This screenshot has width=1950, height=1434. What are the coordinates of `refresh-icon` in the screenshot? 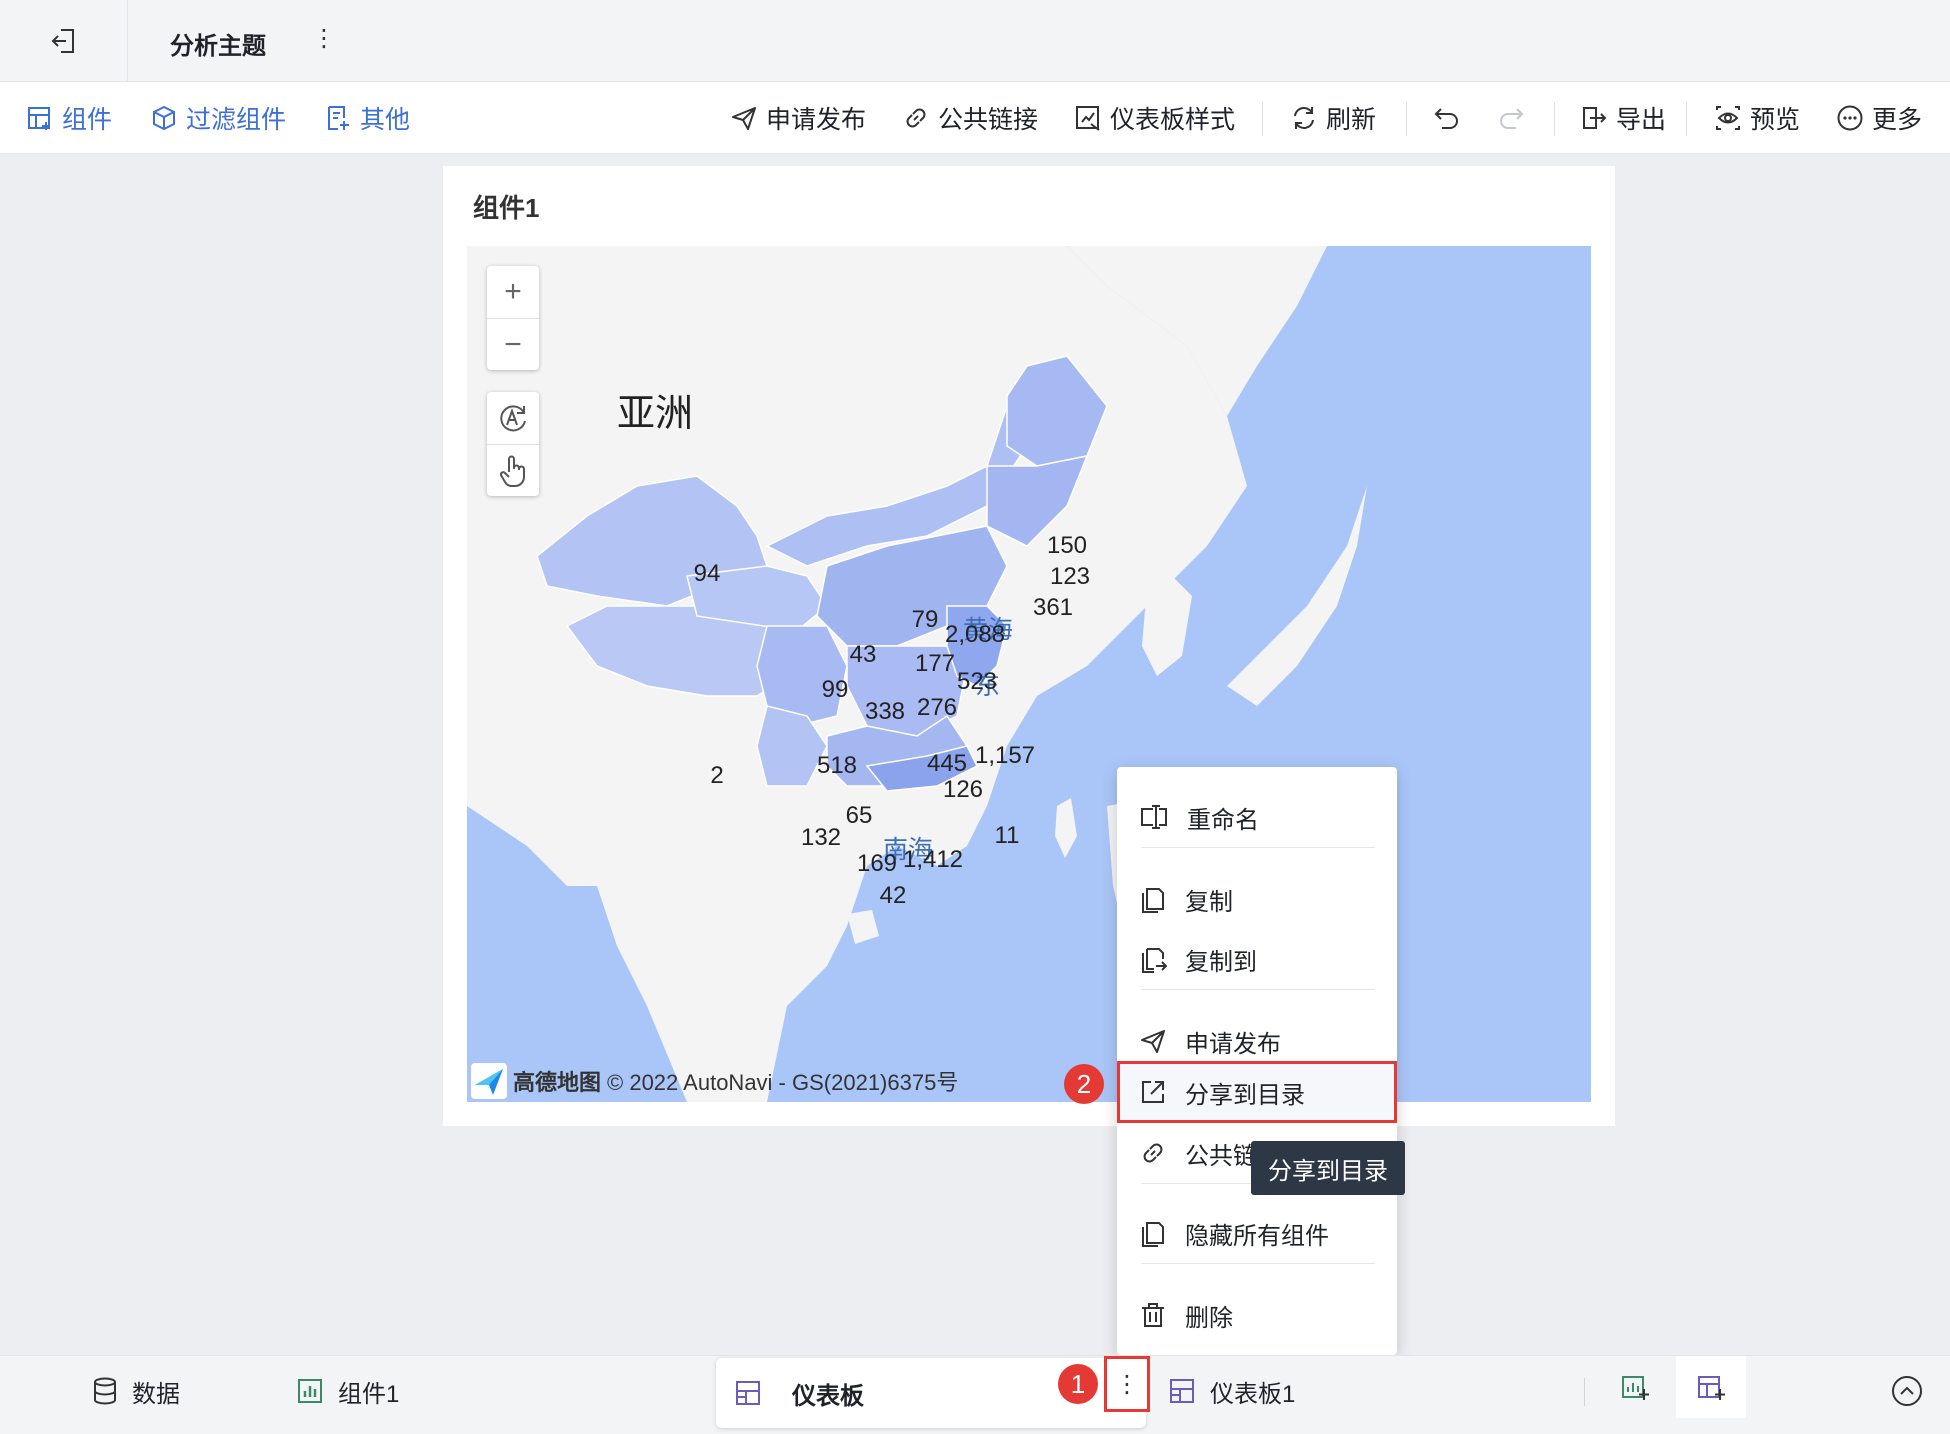 It's located at (1304, 118).